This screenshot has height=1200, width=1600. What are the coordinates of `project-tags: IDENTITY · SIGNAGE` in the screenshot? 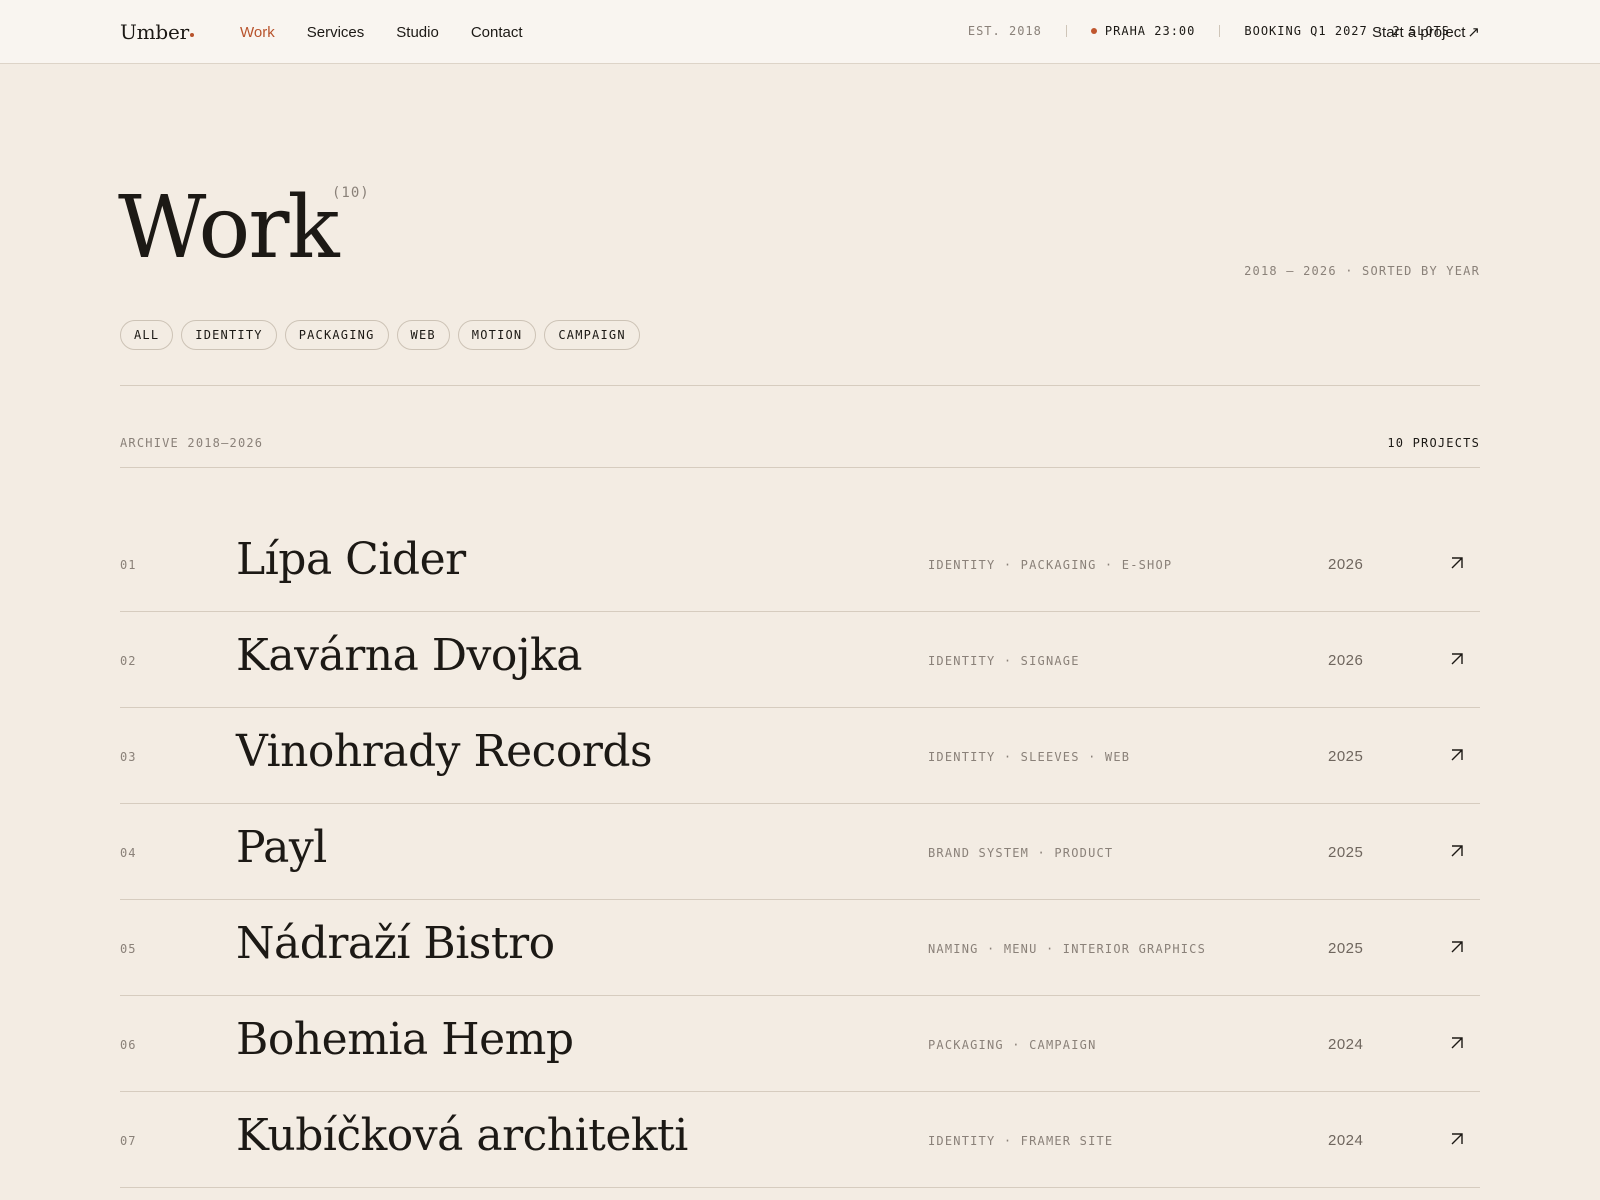 It's located at (1004, 661).